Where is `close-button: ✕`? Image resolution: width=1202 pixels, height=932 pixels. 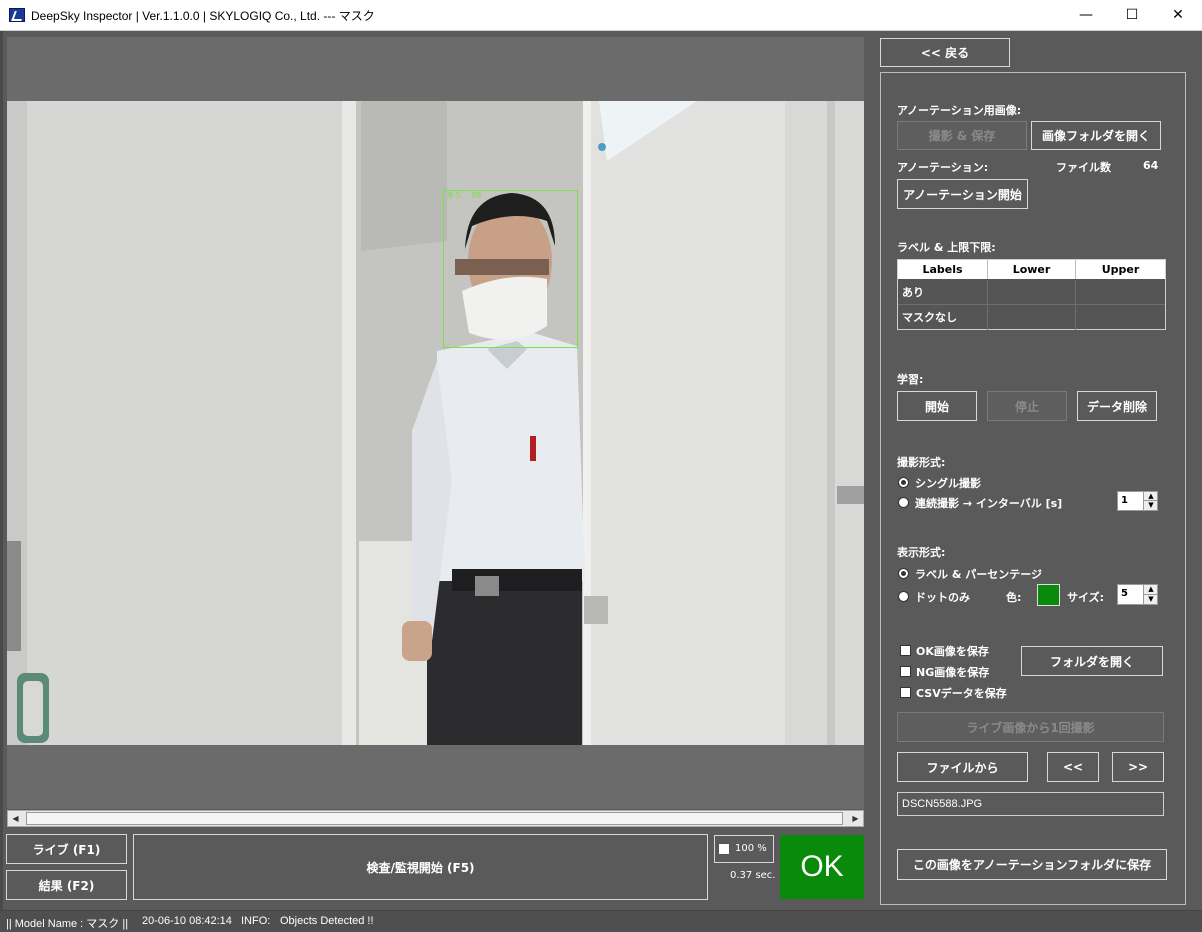
close-button: ✕ is located at coordinates (1178, 15).